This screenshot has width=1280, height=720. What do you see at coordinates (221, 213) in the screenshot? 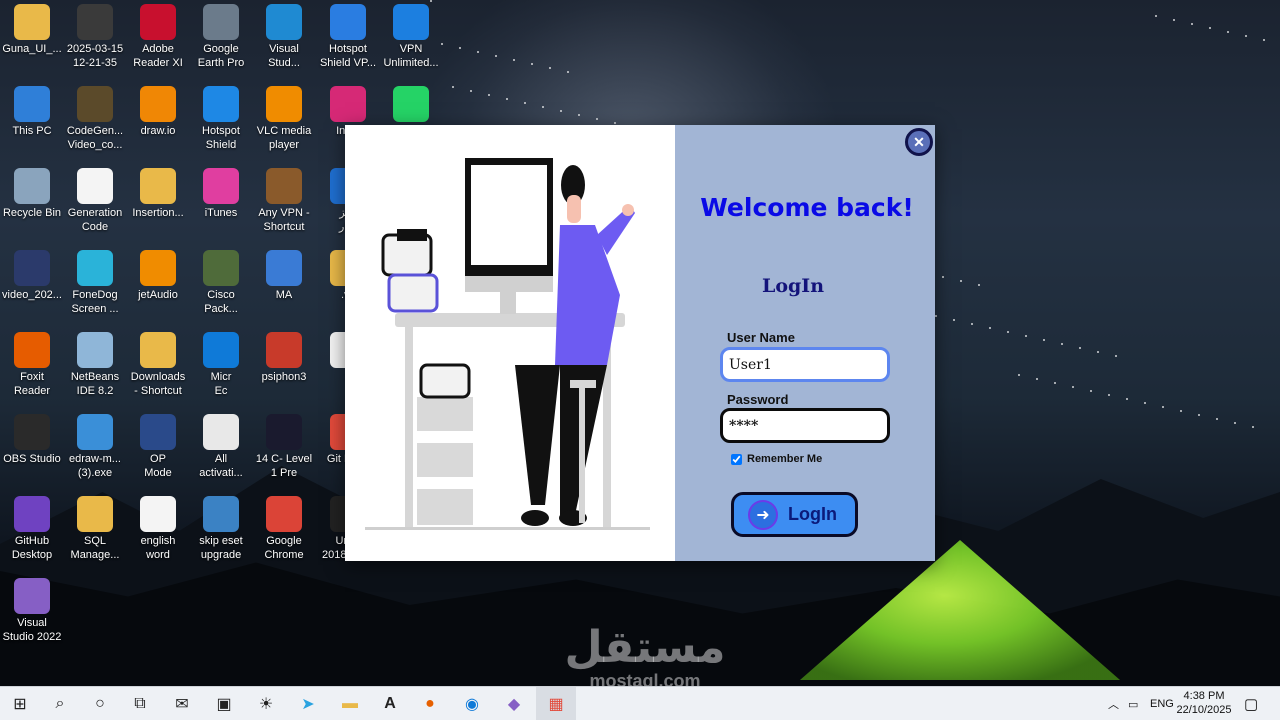
I see `desktop-icon-label: iTunes` at bounding box center [221, 213].